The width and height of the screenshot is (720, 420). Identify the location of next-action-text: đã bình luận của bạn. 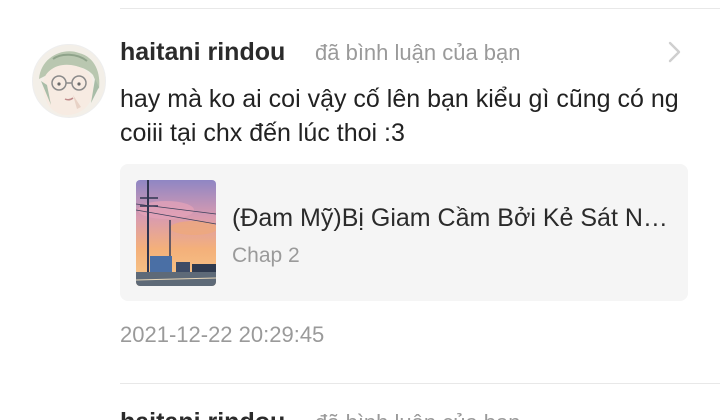
(418, 415).